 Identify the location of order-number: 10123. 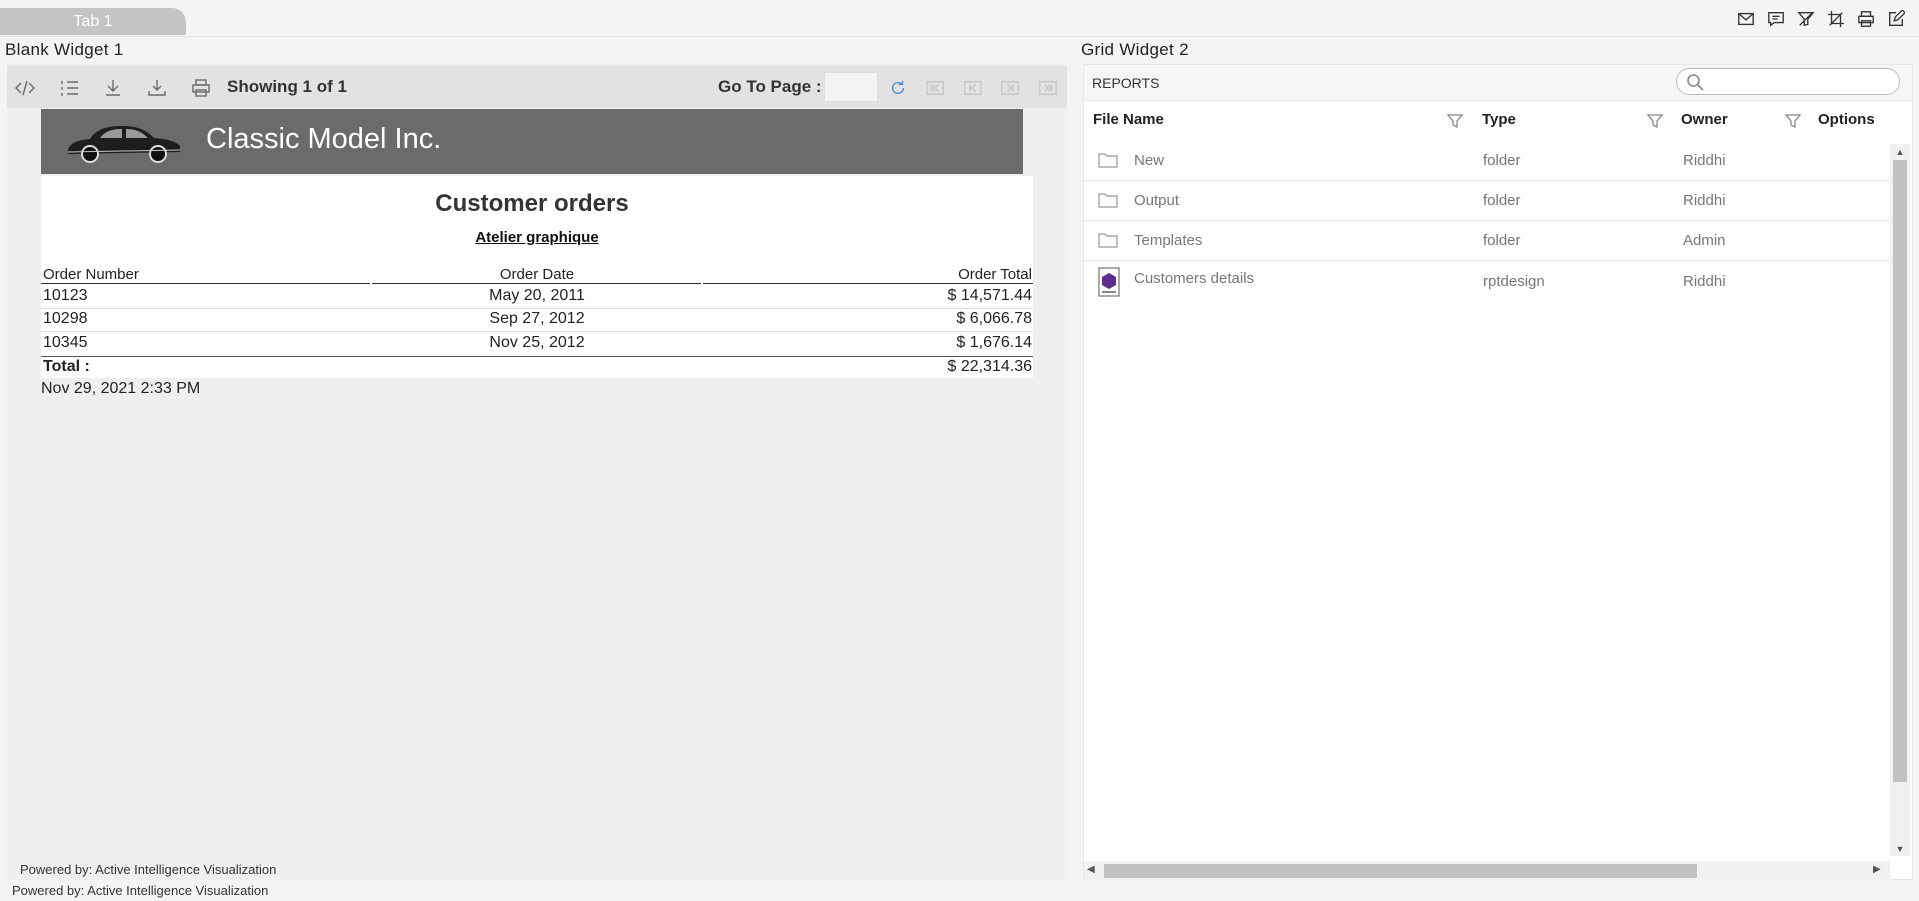
(65, 295).